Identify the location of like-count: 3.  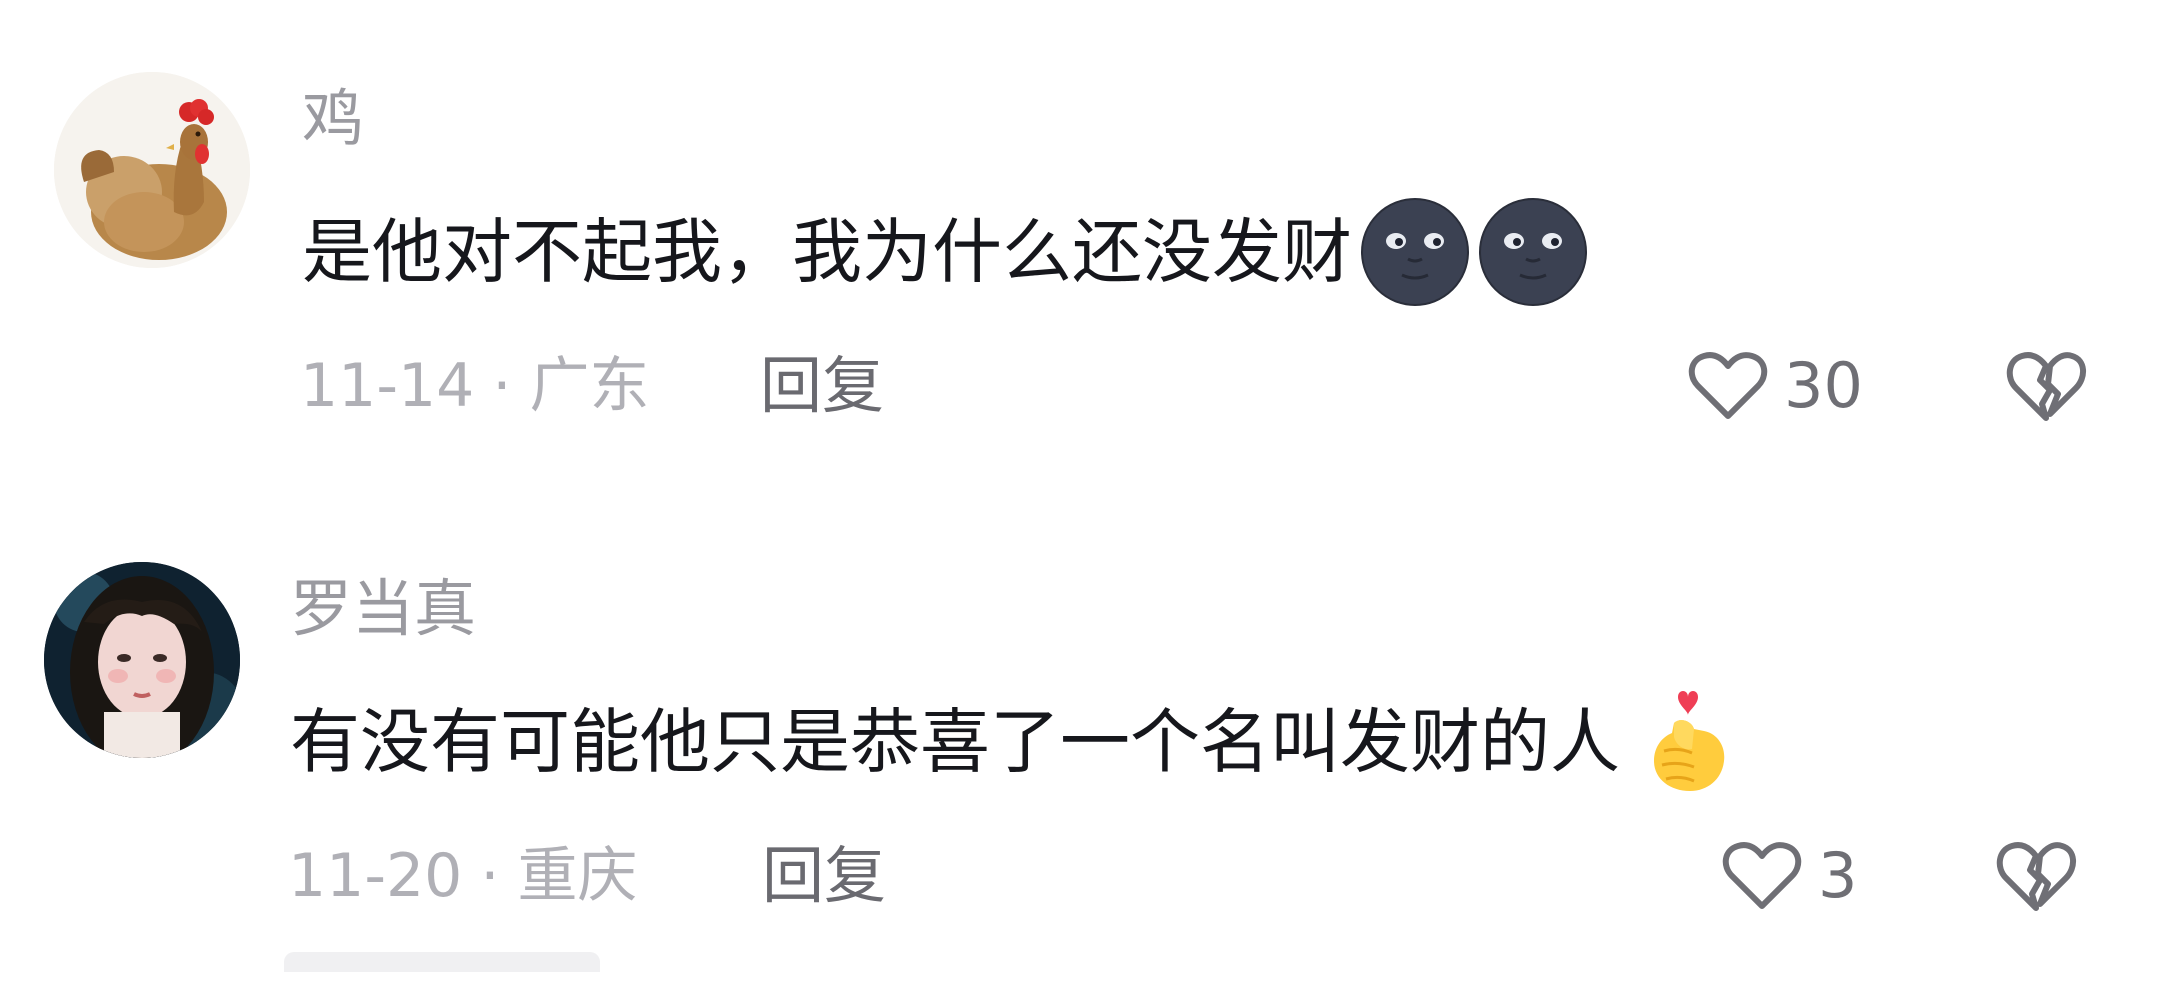
(1838, 875).